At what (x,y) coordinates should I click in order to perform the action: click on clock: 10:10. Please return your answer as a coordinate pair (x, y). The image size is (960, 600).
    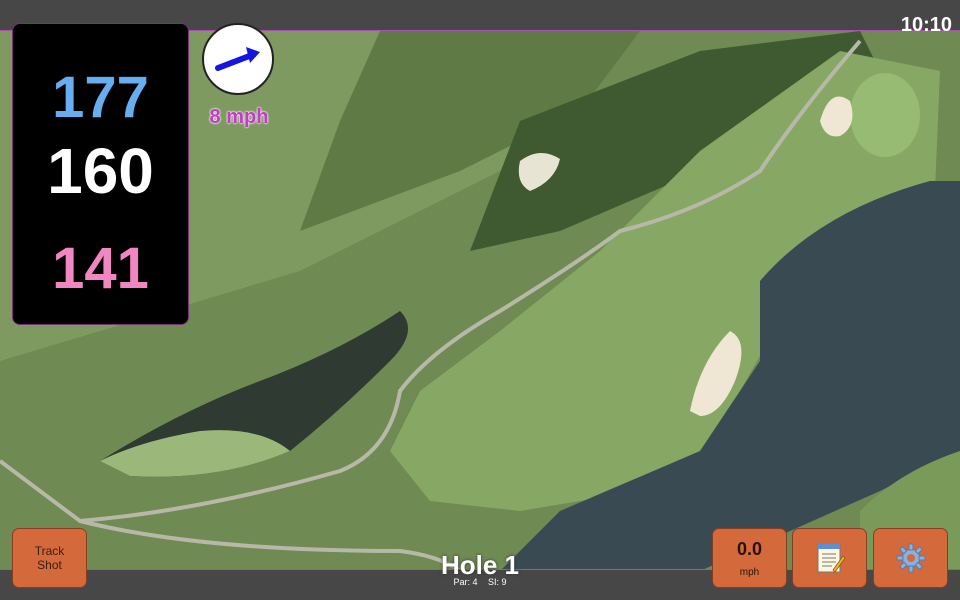
    Looking at the image, I should click on (926, 25).